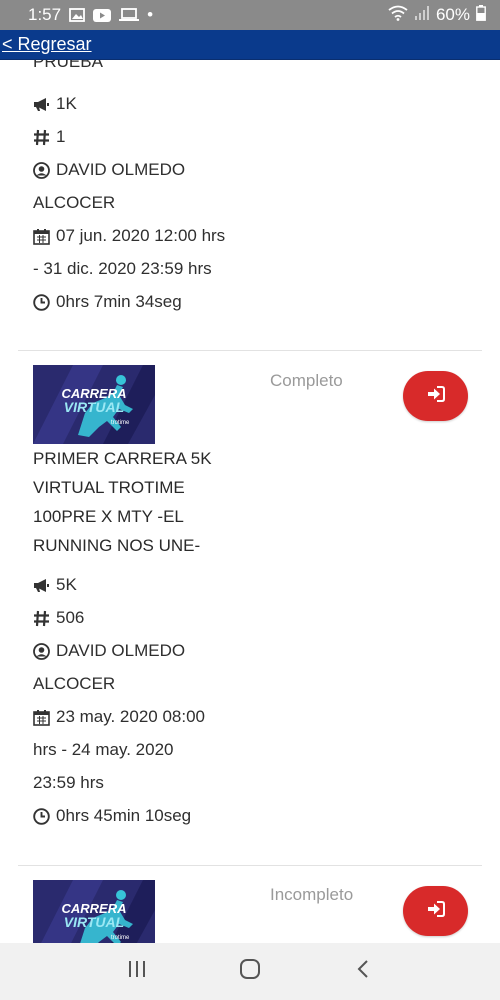  I want to click on recents-icon, so click(137, 971).